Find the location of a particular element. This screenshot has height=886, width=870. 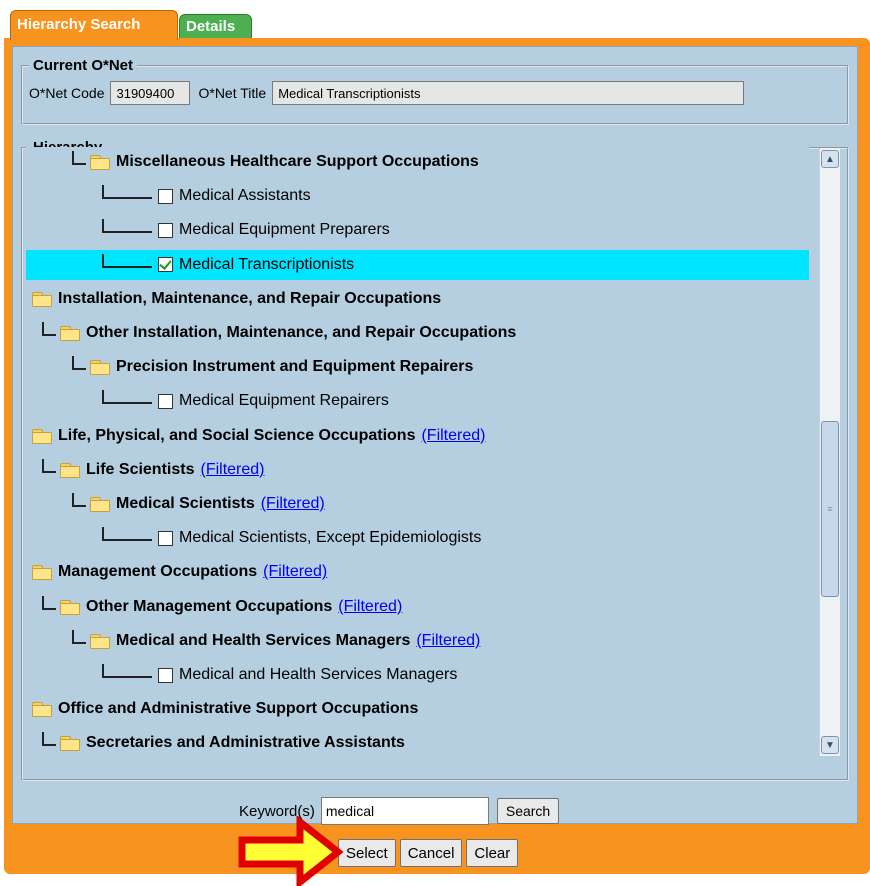

footer-buttons: Select Cancel Clear is located at coordinates (428, 853).